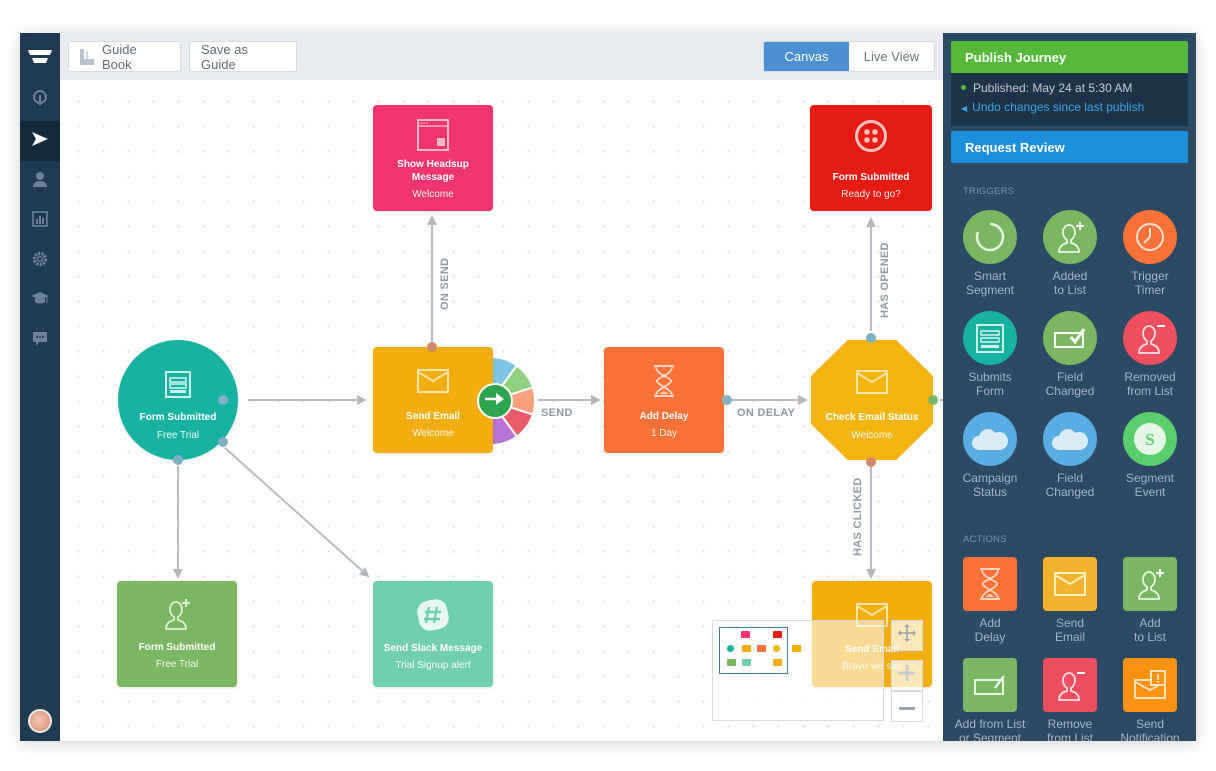  What do you see at coordinates (433, 617) in the screenshot?
I see `slack-icon` at bounding box center [433, 617].